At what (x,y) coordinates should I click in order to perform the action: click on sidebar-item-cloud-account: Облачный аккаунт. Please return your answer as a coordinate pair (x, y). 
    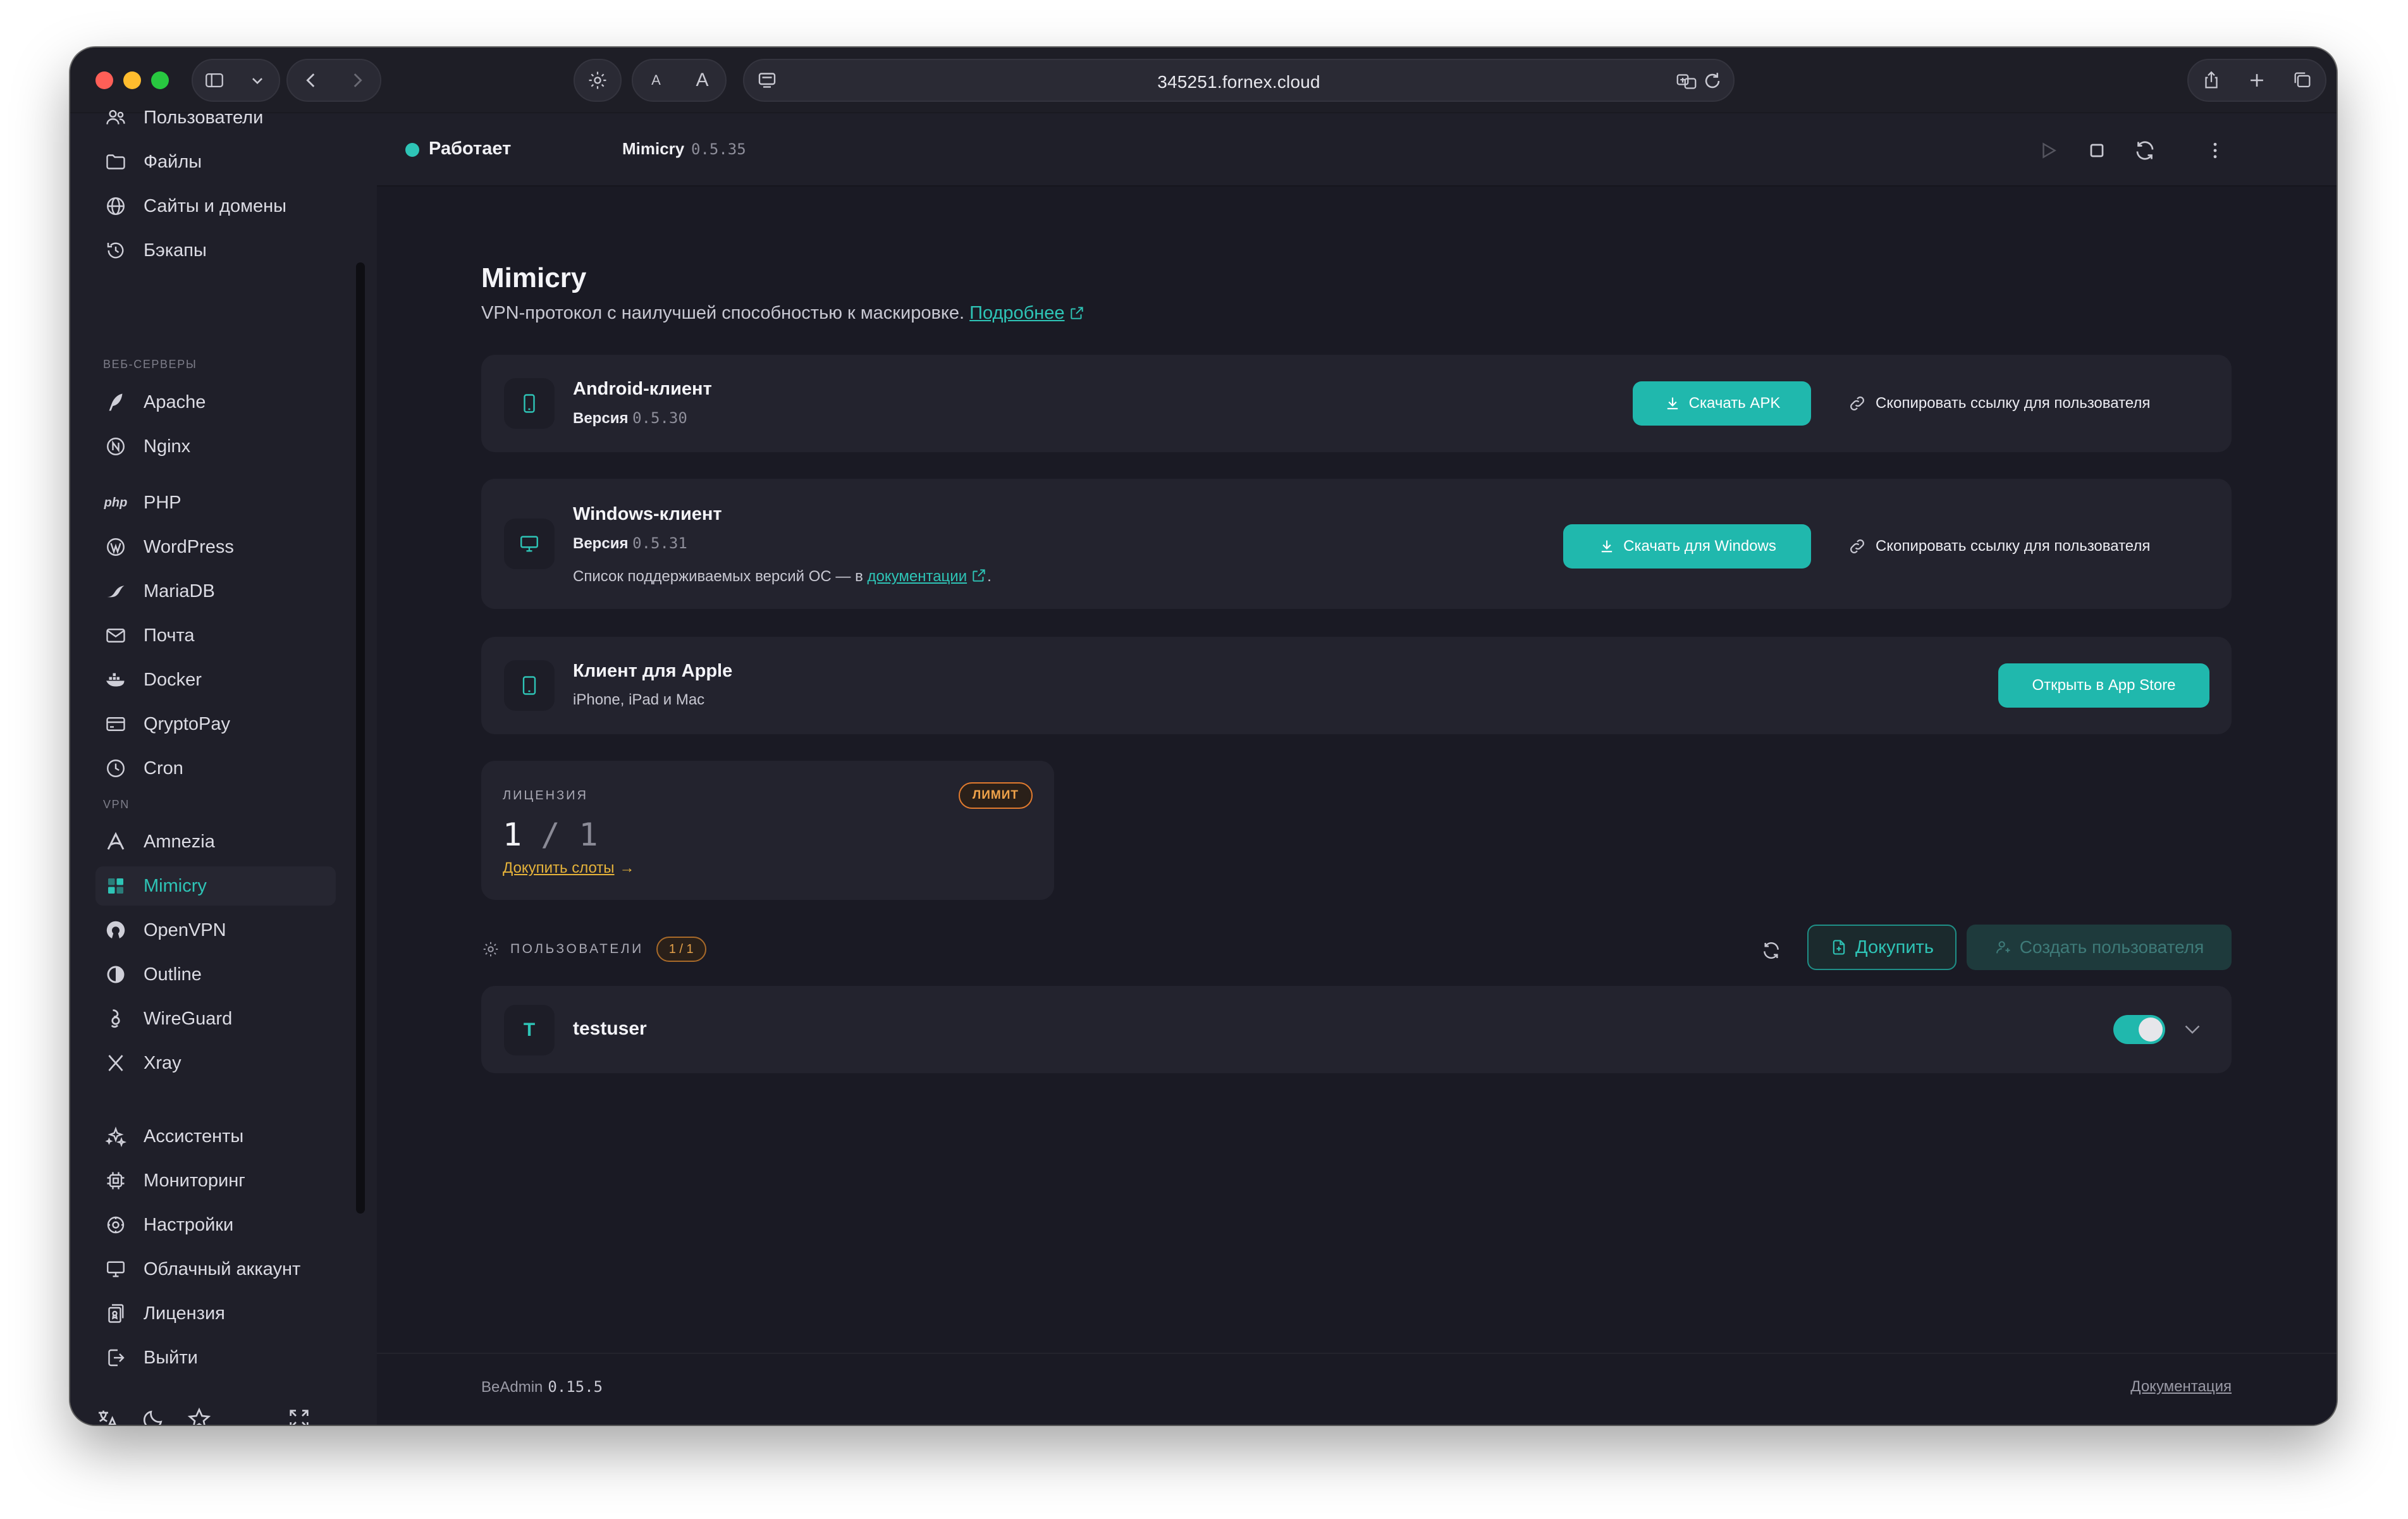
    Looking at the image, I should click on (215, 1269).